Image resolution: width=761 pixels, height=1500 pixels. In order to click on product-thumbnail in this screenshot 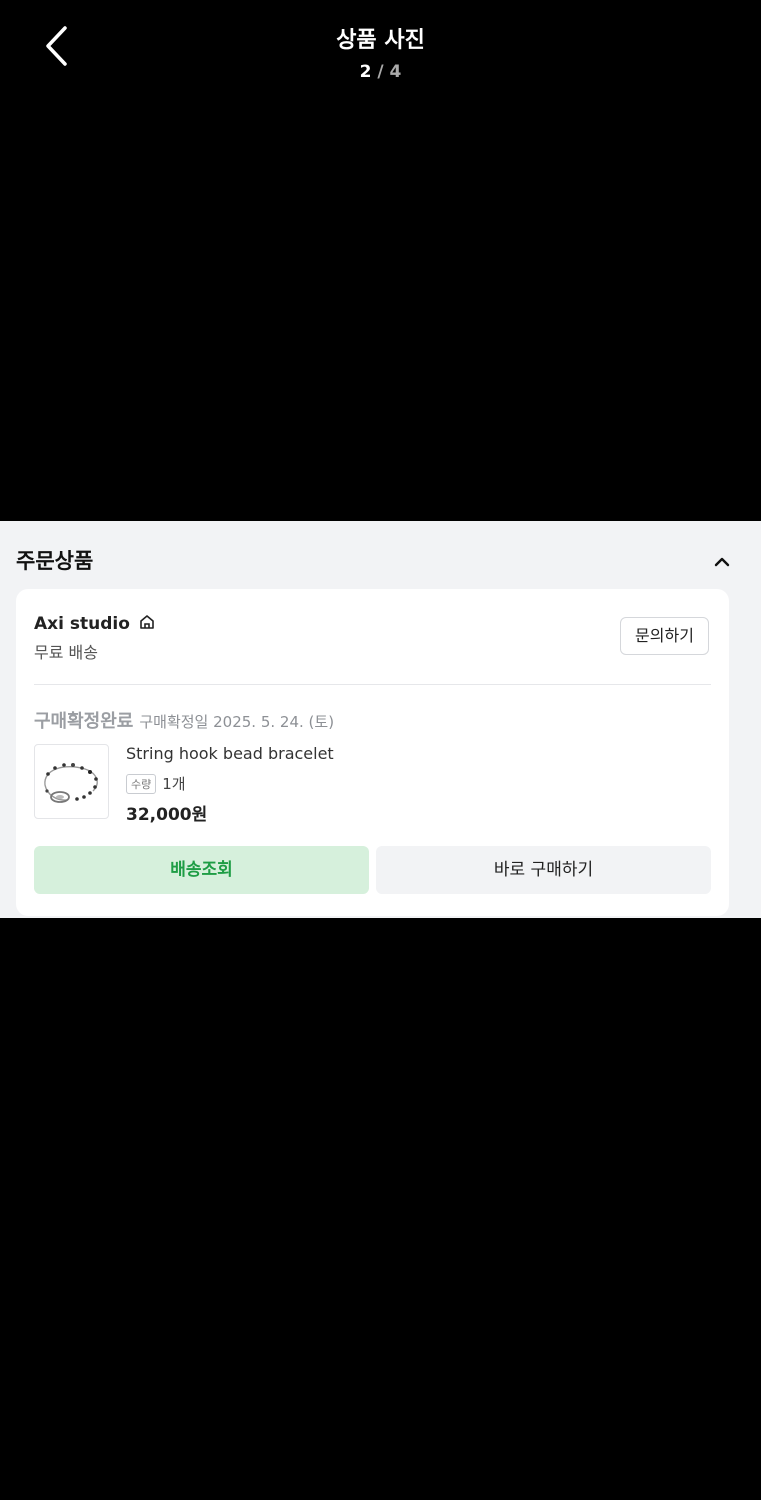, I will do `click(71, 781)`.